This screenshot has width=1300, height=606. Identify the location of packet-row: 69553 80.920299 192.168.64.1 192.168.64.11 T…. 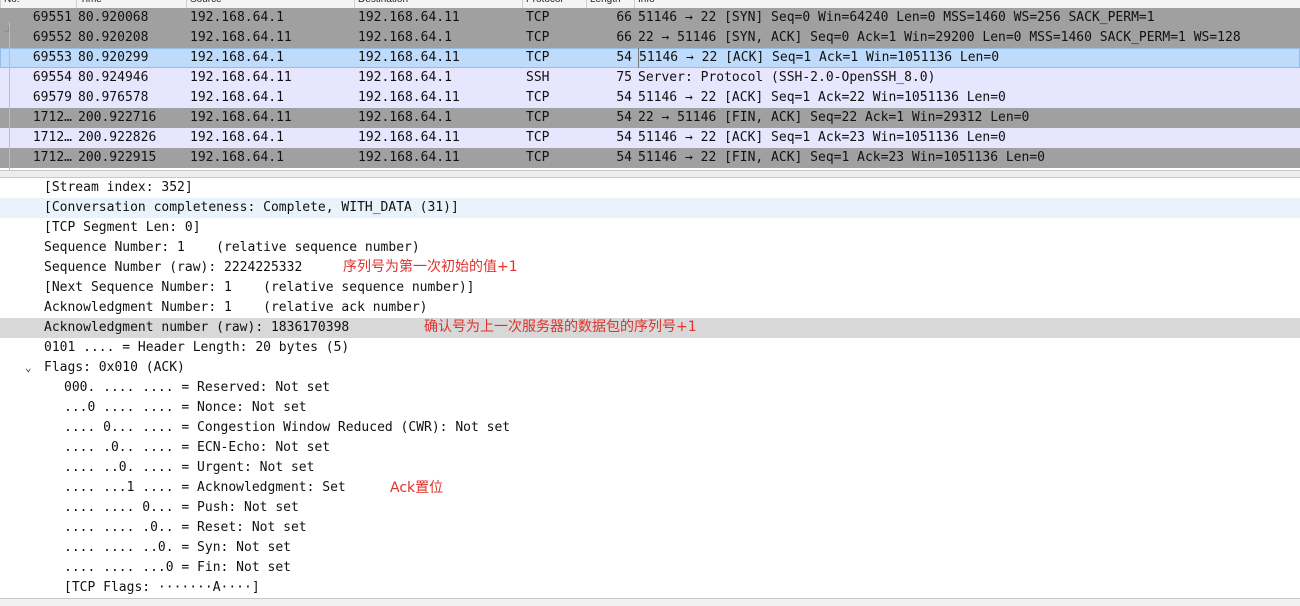
(650, 58).